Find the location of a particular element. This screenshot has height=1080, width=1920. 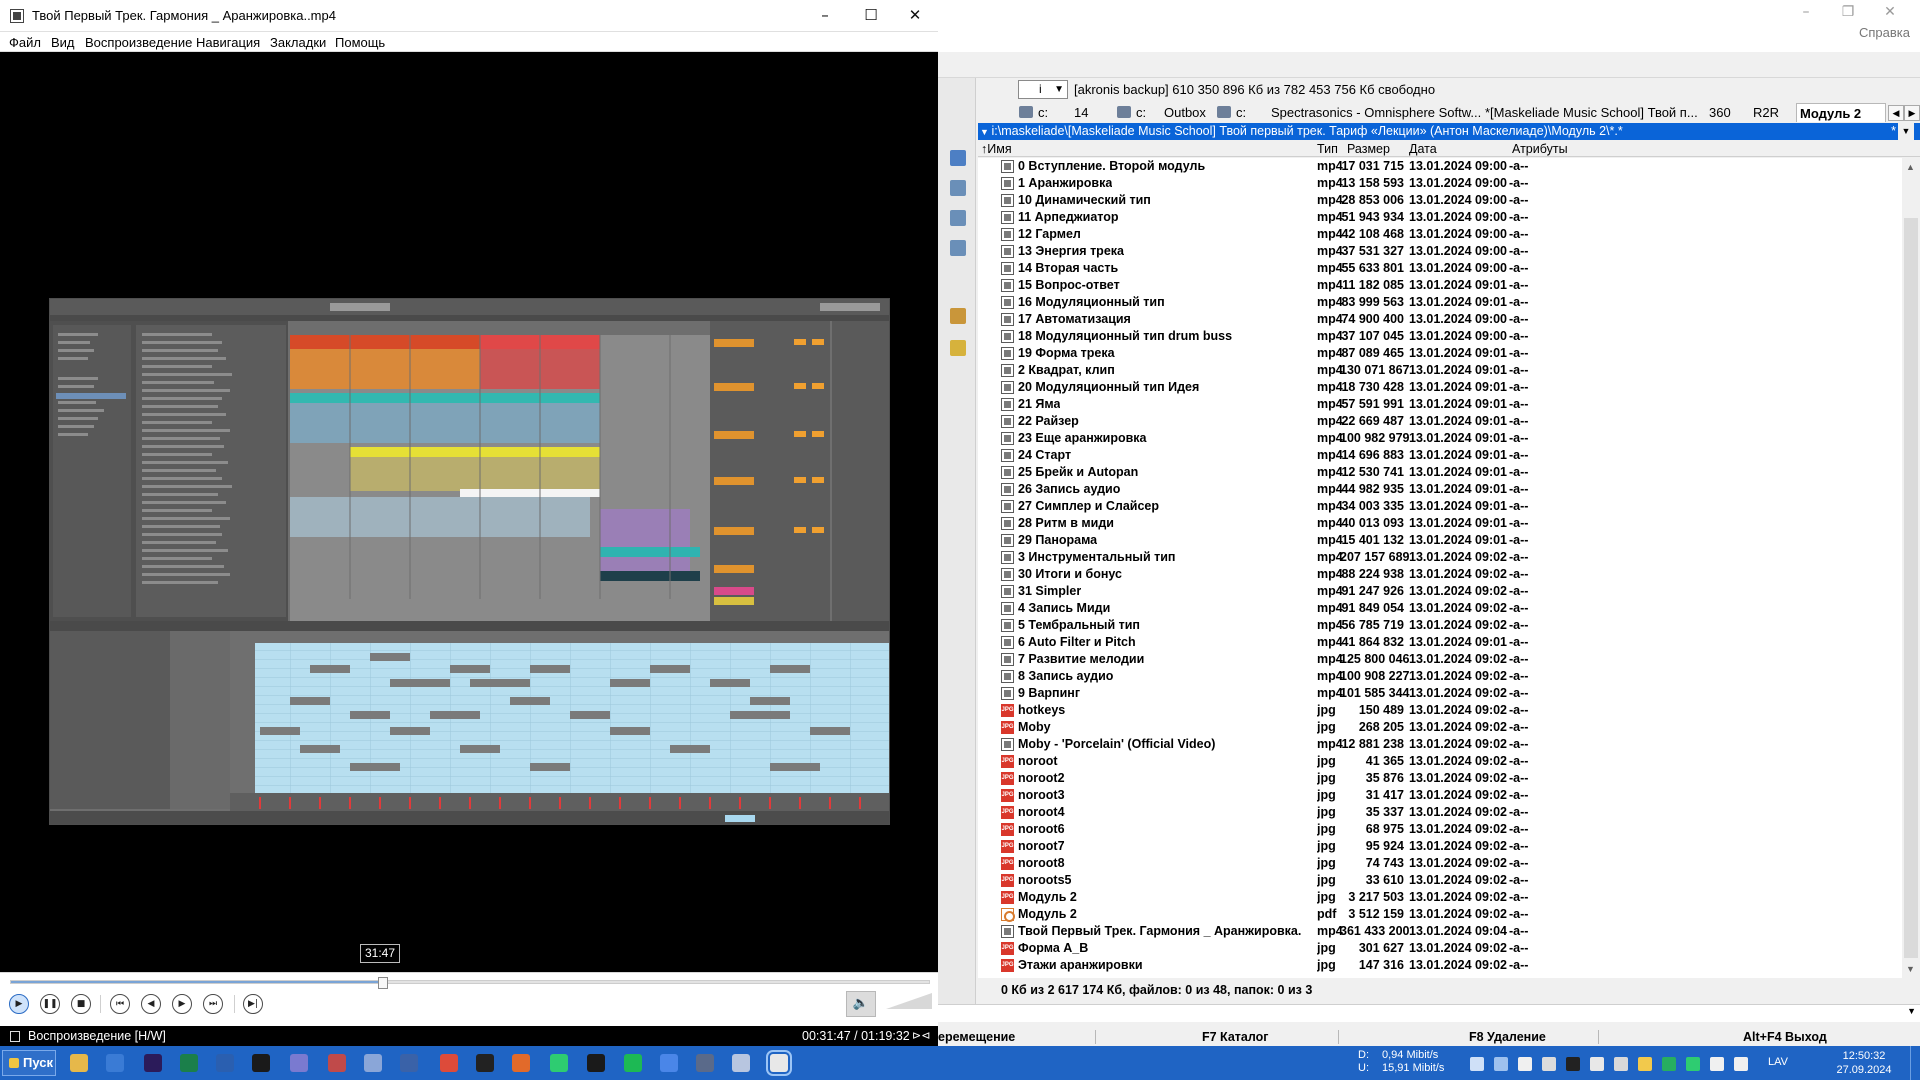

edit-icon is located at coordinates (958, 188).